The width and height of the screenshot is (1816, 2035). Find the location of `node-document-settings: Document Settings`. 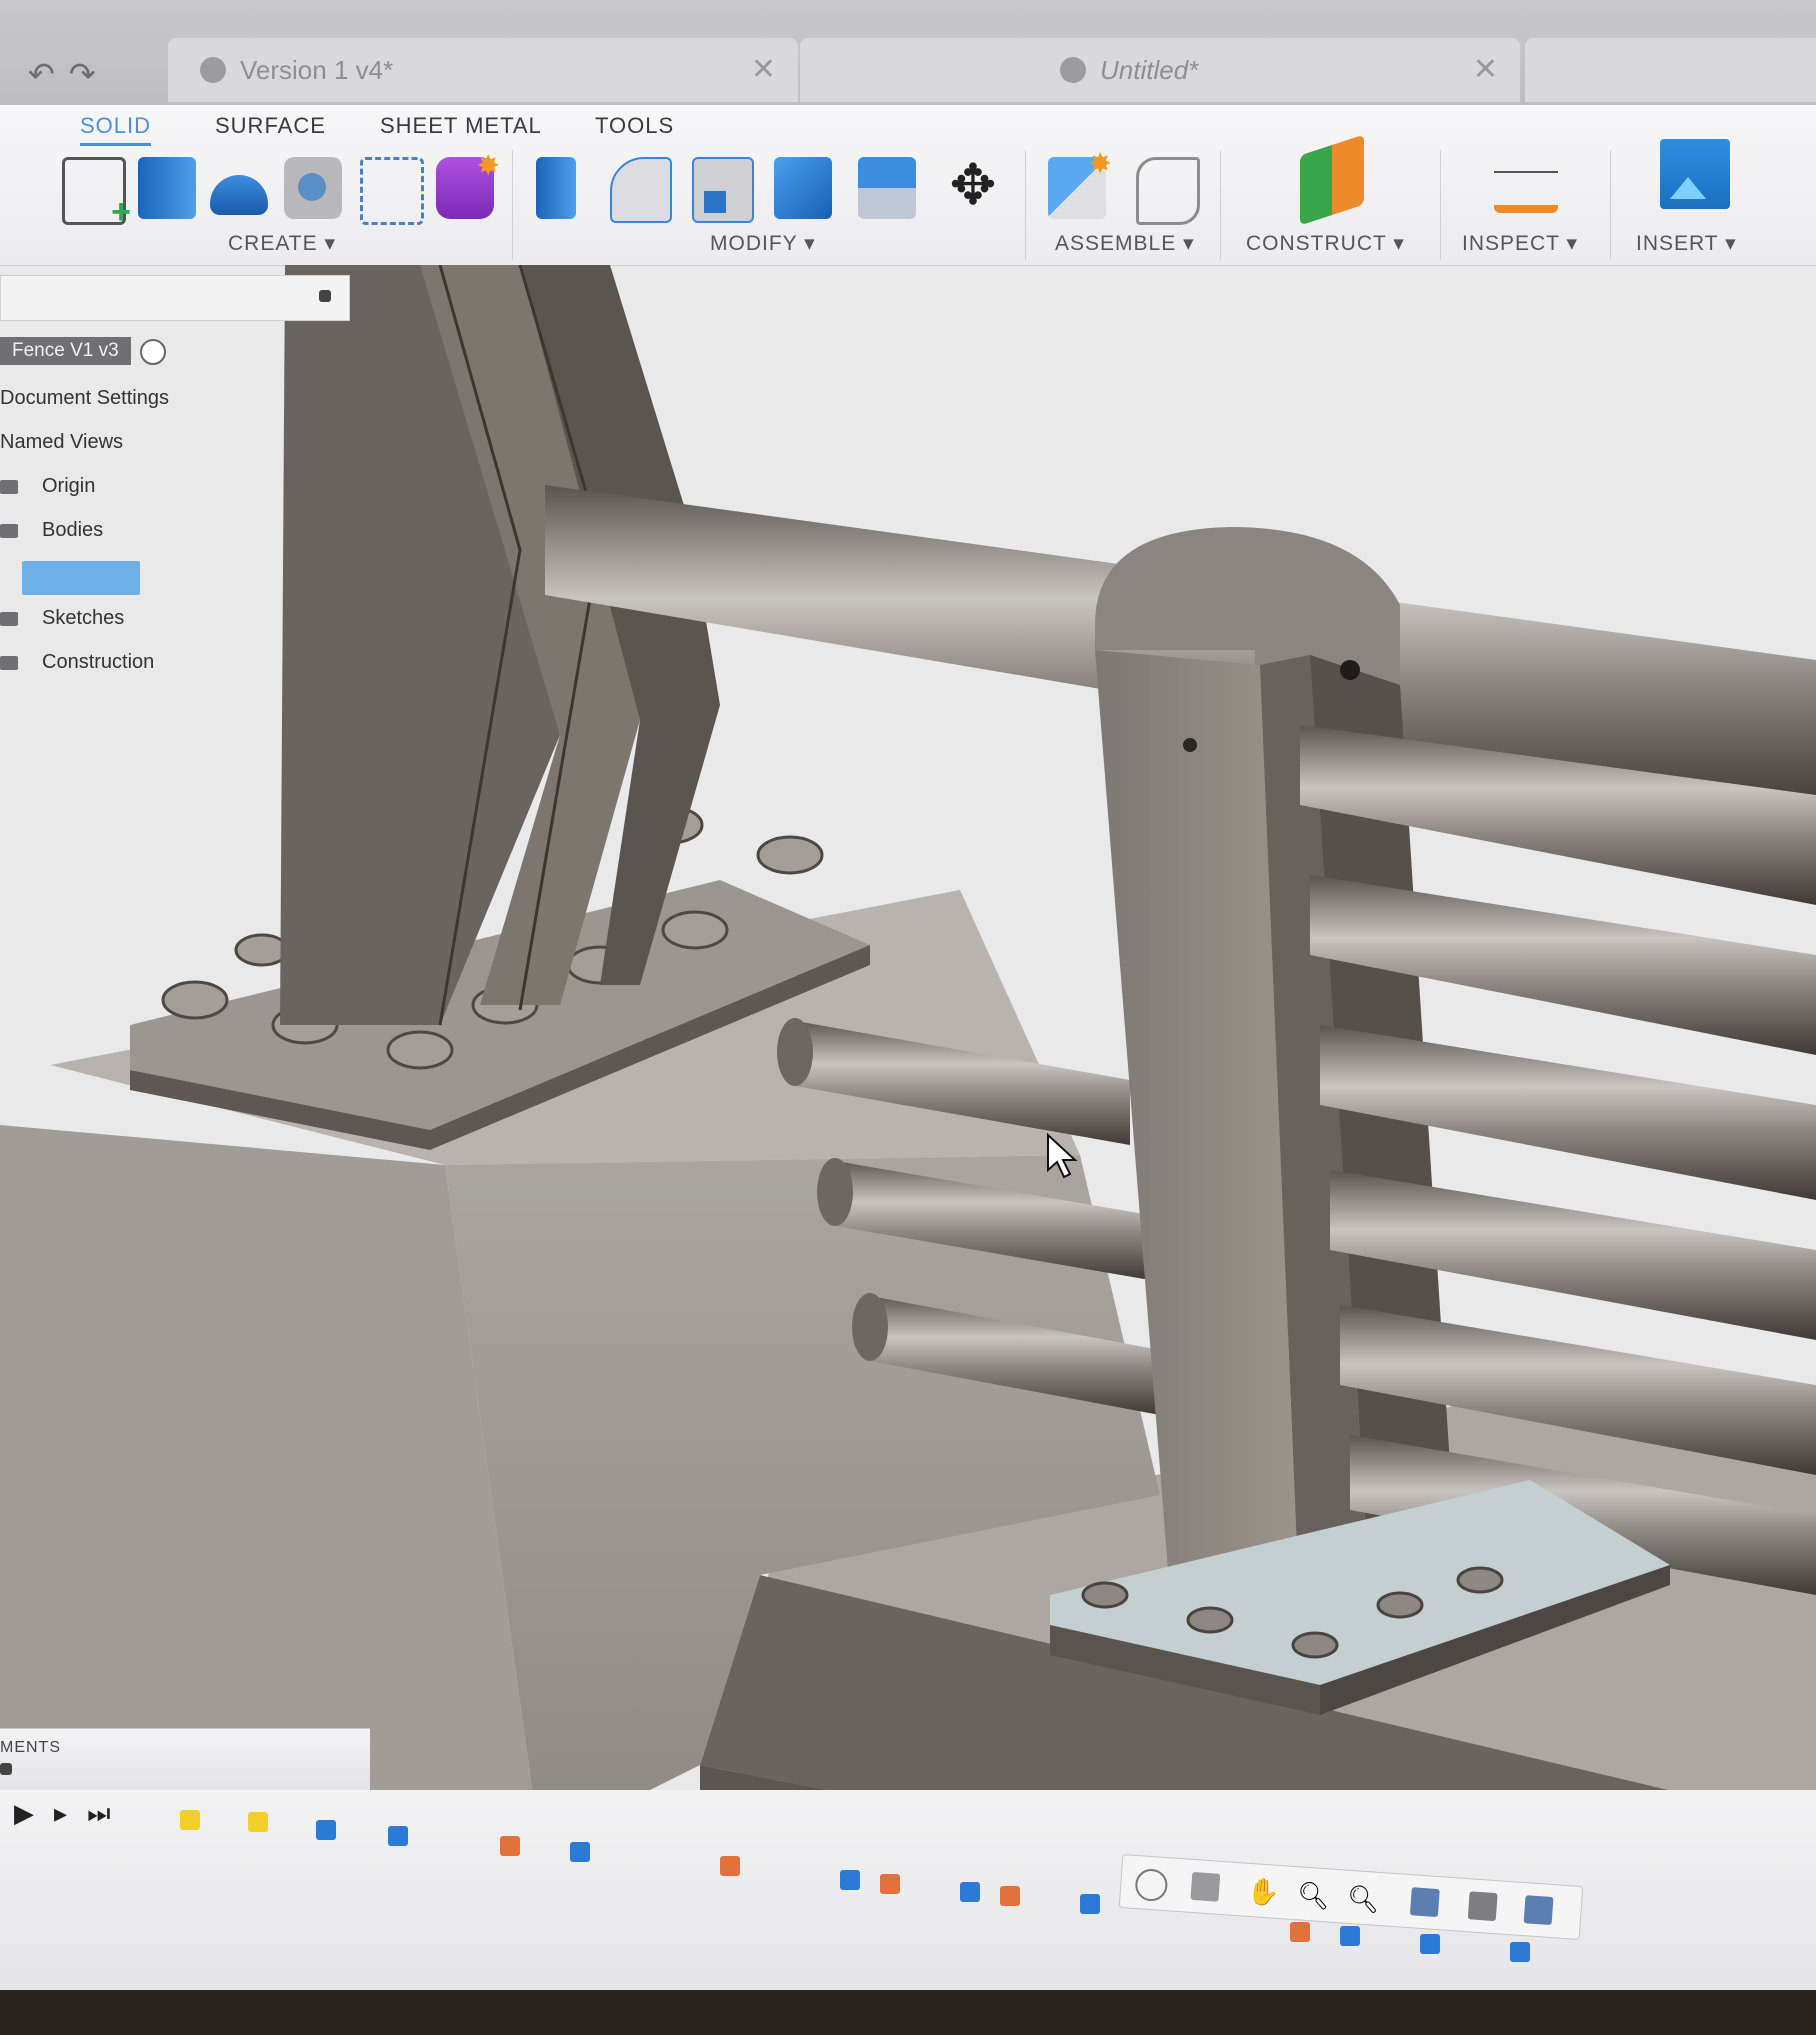

node-document-settings: Document Settings is located at coordinates (84, 398).